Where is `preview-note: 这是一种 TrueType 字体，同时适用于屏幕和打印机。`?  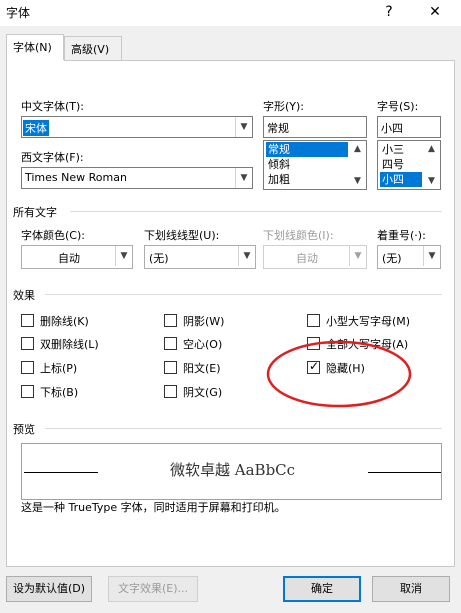
preview-note: 这是一种 TrueType 字体，同时适用于屏幕和打印机。 is located at coordinates (153, 507).